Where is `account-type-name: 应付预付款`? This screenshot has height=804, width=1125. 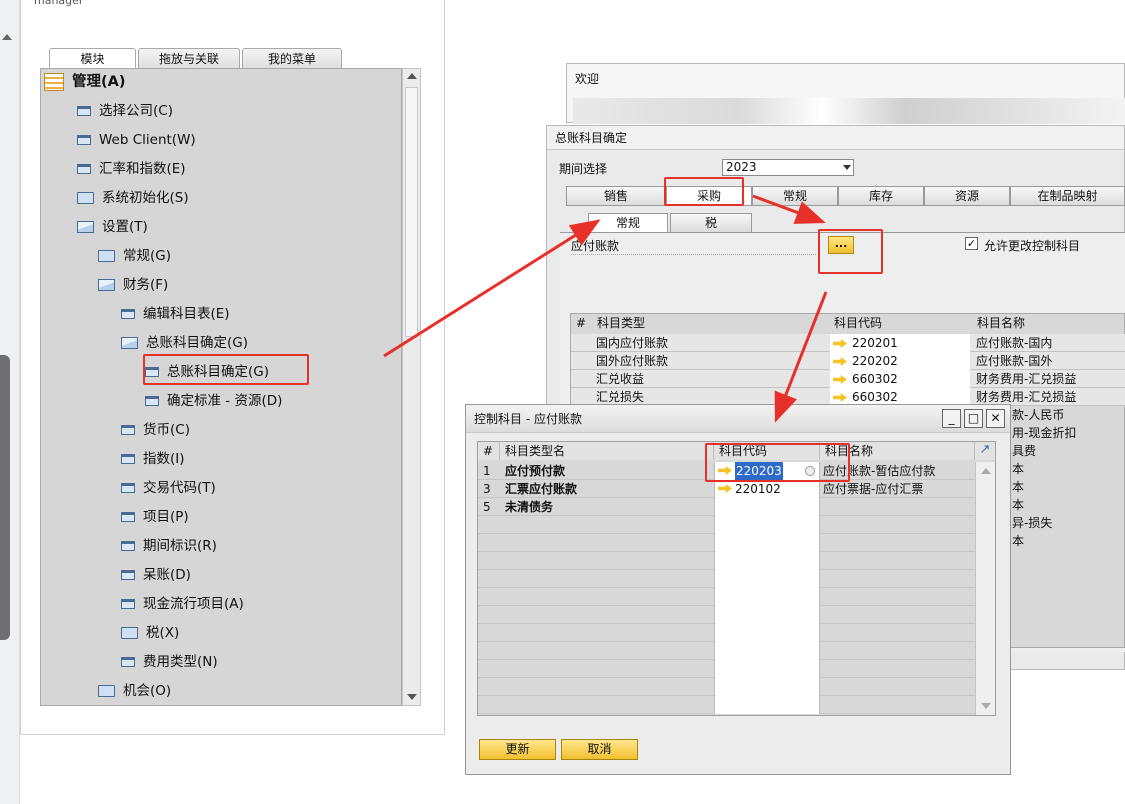
account-type-name: 应付预付款 is located at coordinates (535, 471).